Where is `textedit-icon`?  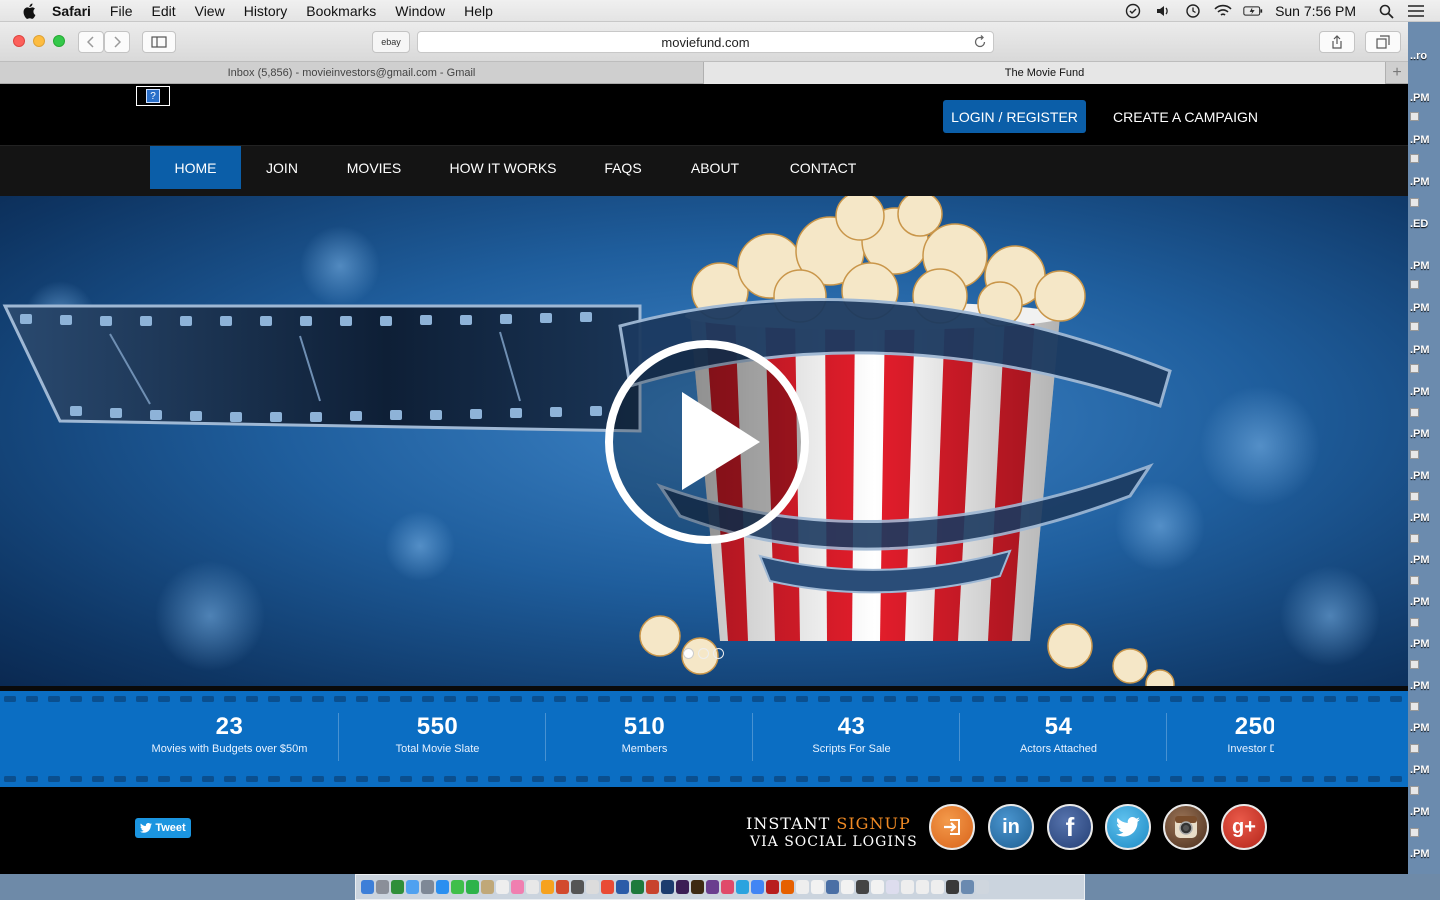 textedit-icon is located at coordinates (802, 887).